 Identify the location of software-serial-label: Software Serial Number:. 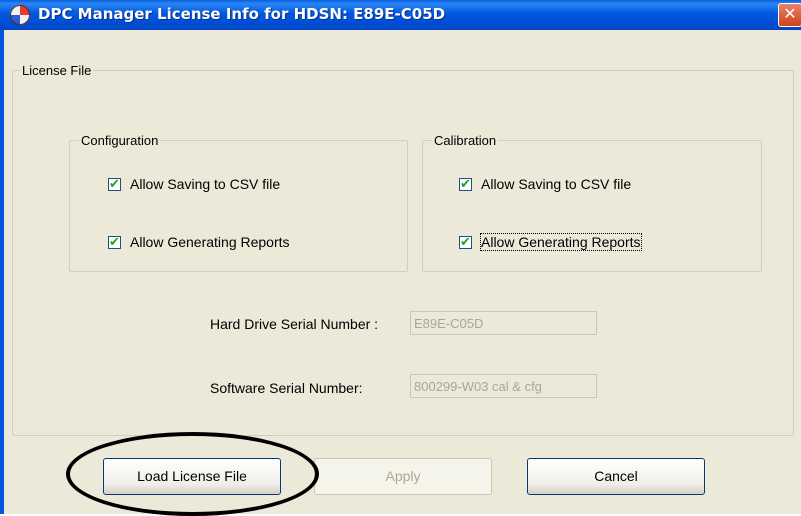
(286, 388).